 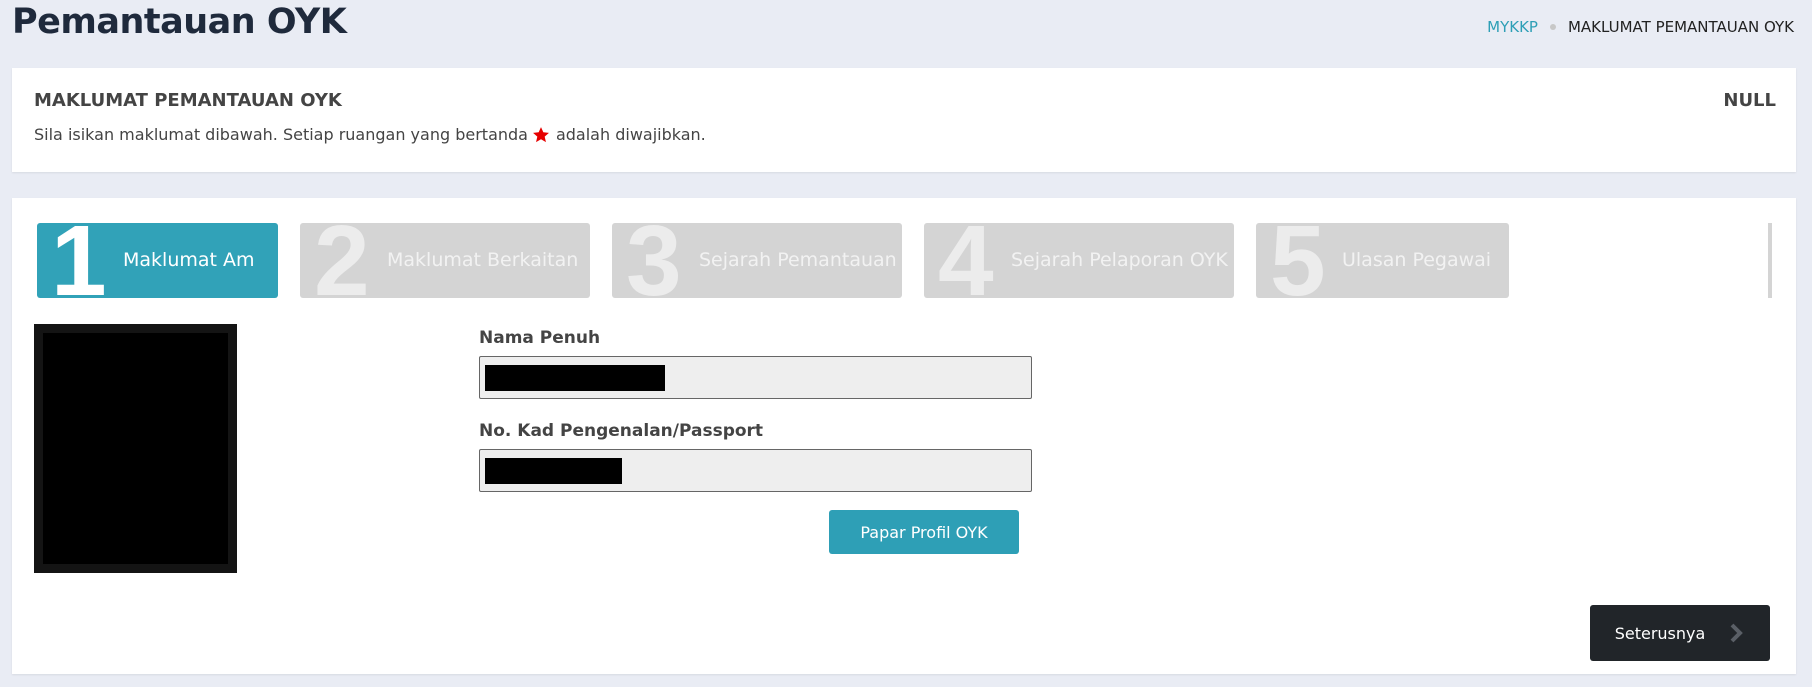 I want to click on name-label: Nama Penuh, so click(x=540, y=338).